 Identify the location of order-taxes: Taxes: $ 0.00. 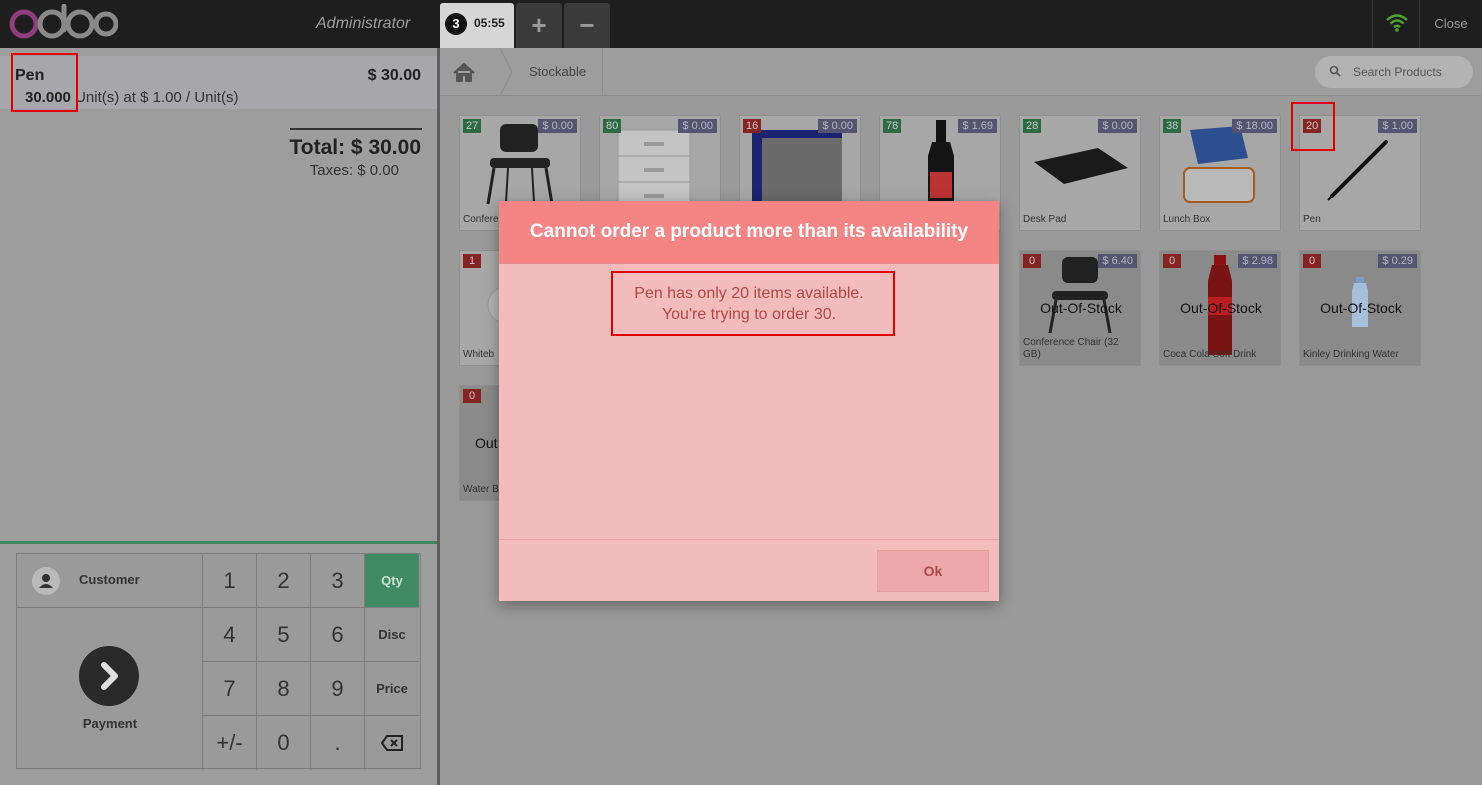
(354, 170).